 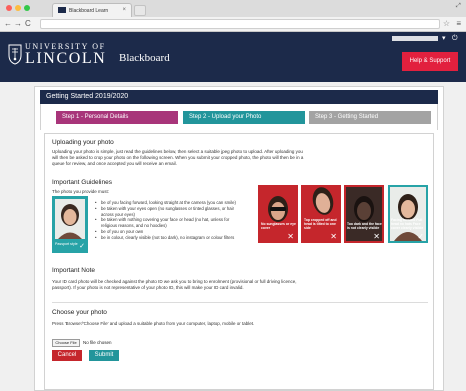 I want to click on browser-menu-icon: ≡, so click(x=458, y=24).